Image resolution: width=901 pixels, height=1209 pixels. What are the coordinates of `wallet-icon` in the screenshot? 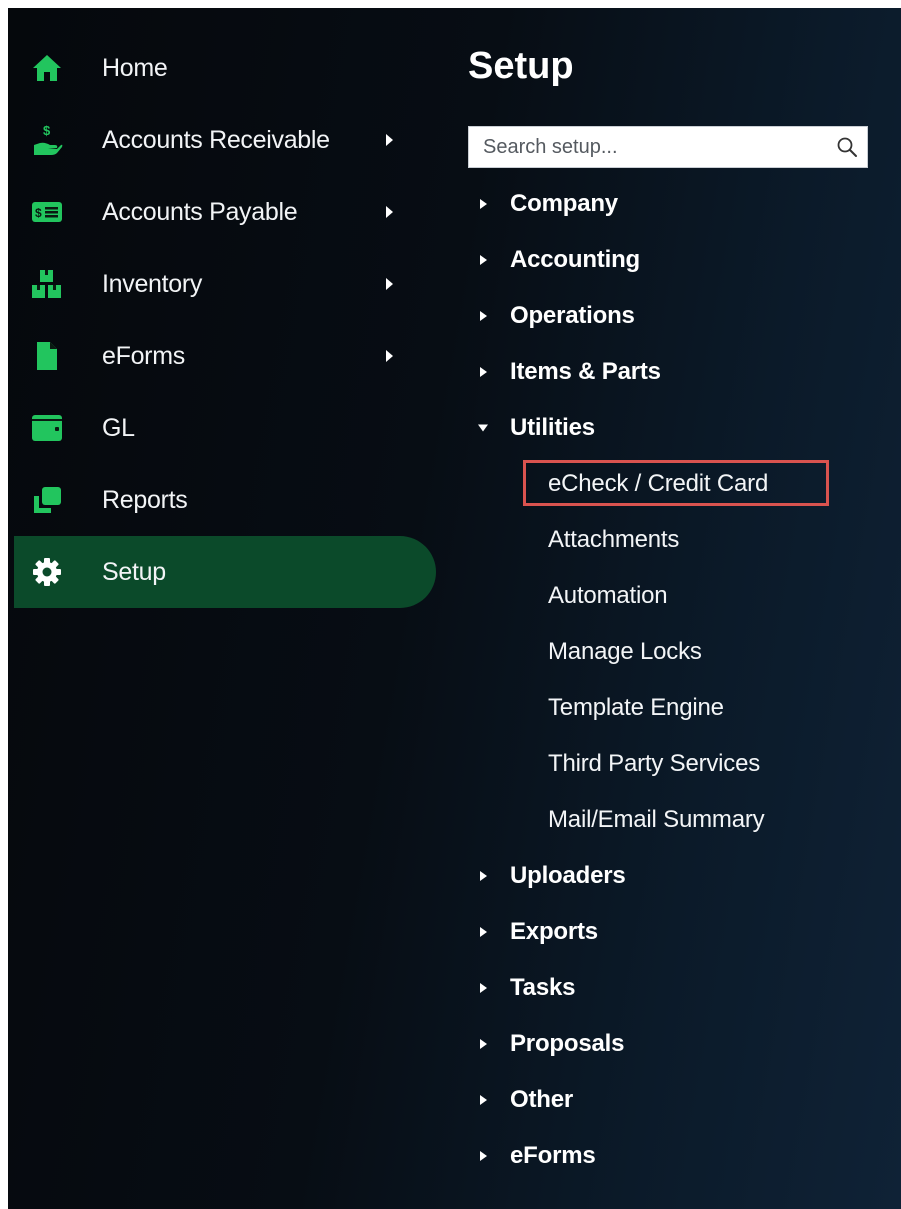 It's located at (47, 428).